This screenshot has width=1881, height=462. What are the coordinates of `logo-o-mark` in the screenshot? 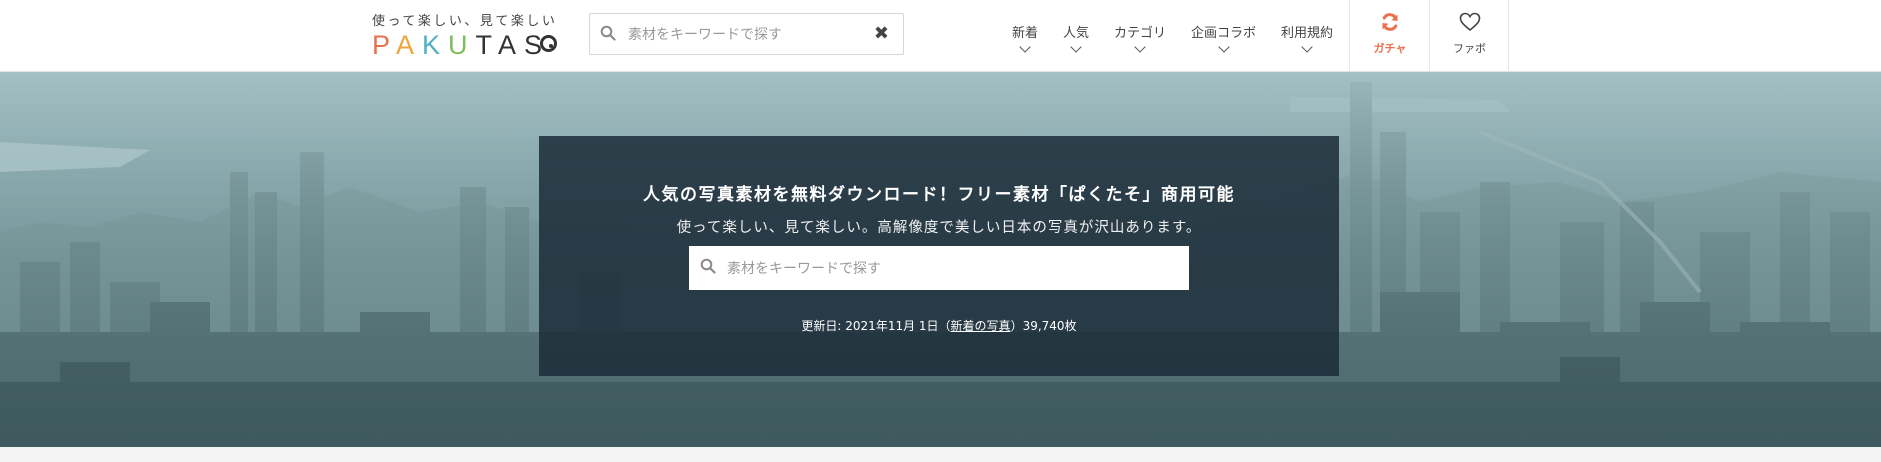 It's located at (548, 43).